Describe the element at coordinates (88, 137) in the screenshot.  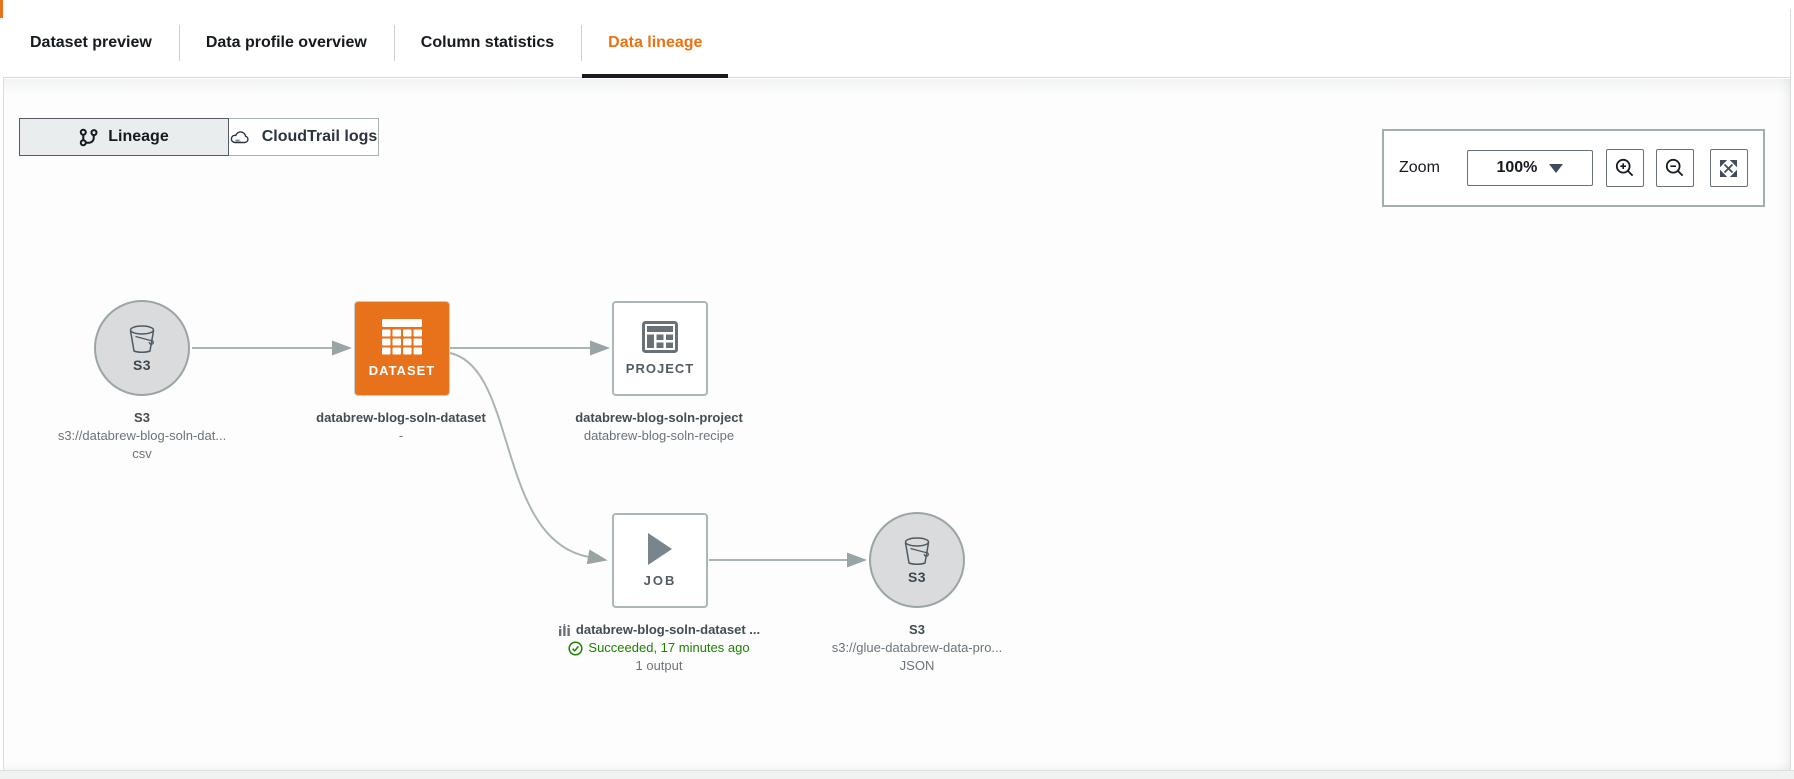
I see `lineage-icon` at that location.